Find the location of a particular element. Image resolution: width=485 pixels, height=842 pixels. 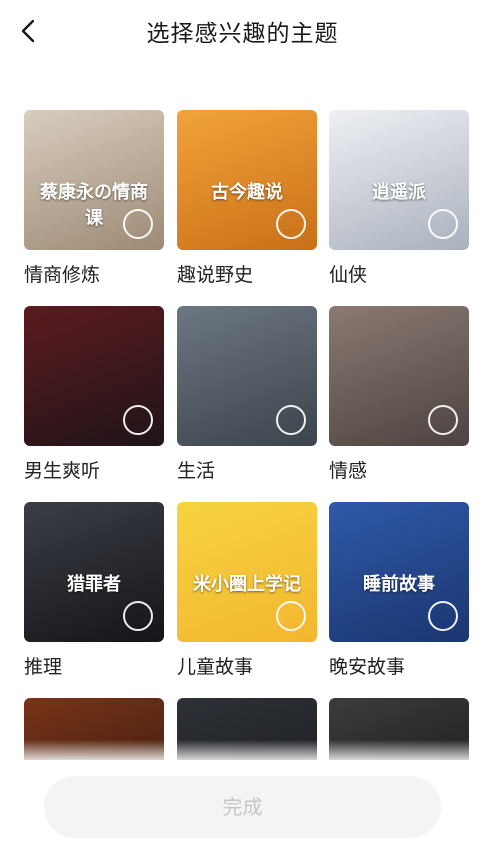

topic-card: 蔡康永の情商课情商修炼 is located at coordinates (94, 200).